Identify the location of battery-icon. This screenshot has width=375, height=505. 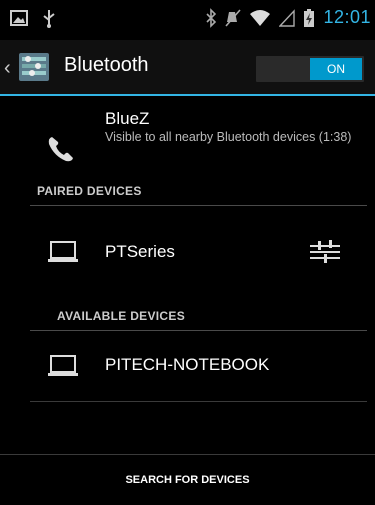
(309, 17).